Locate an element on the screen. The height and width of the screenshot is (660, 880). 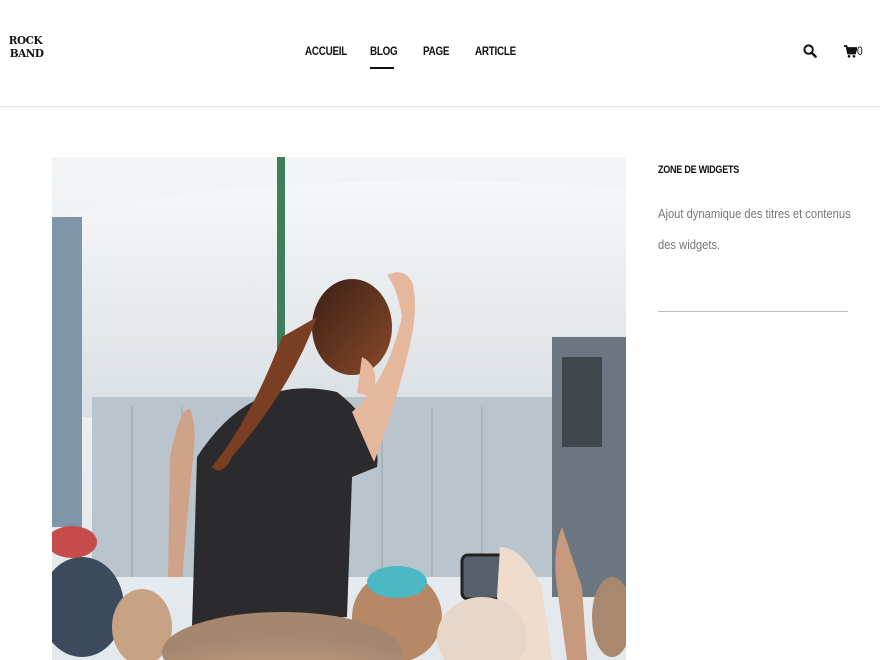
widget-divider is located at coordinates (753, 311).